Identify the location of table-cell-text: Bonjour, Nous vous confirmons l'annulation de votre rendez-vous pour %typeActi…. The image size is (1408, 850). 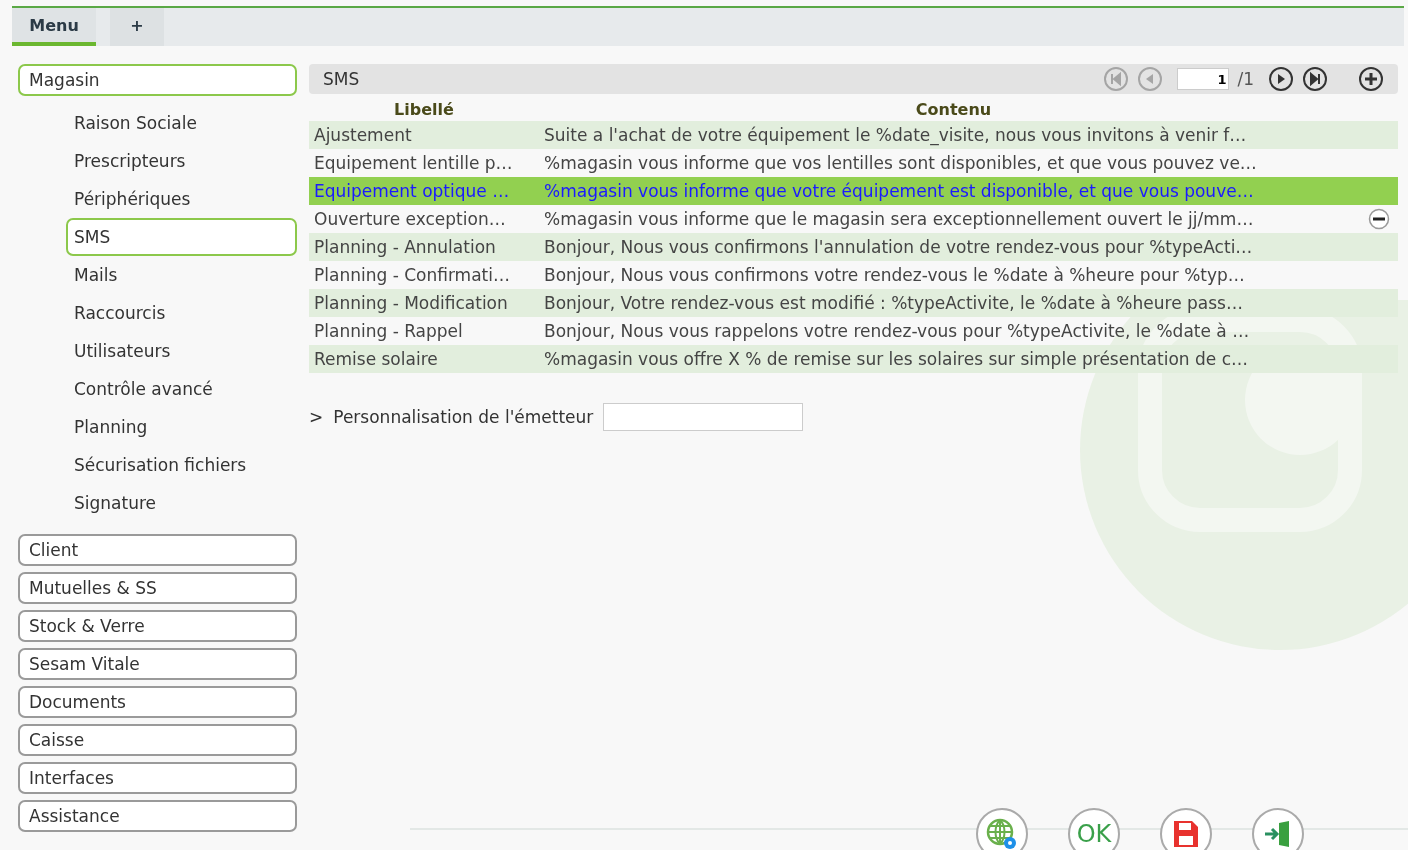
(898, 247).